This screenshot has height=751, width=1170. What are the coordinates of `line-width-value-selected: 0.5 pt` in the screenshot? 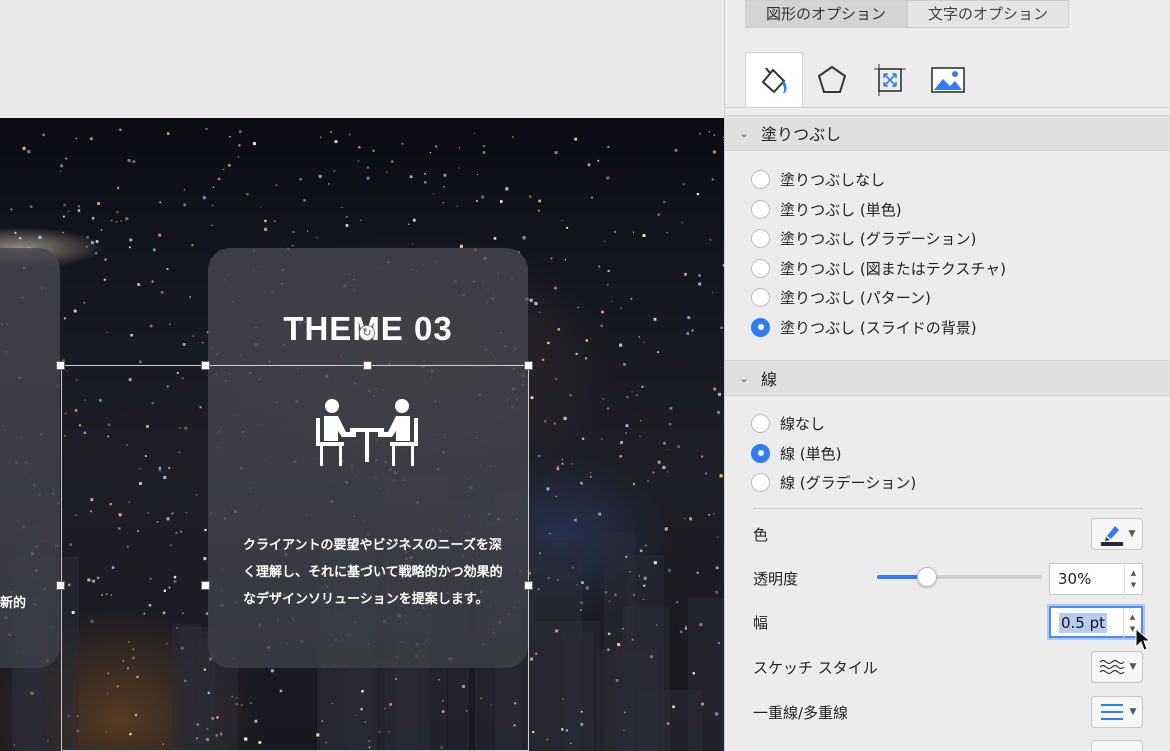 It's located at (1083, 623).